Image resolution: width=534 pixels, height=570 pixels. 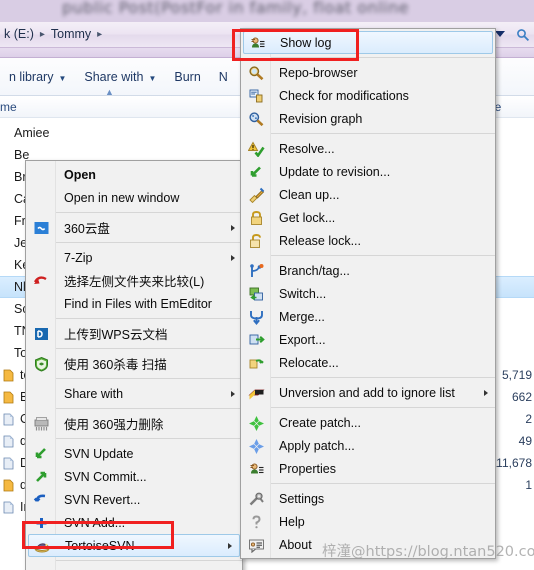 I want to click on about-icon, so click(x=256, y=545).